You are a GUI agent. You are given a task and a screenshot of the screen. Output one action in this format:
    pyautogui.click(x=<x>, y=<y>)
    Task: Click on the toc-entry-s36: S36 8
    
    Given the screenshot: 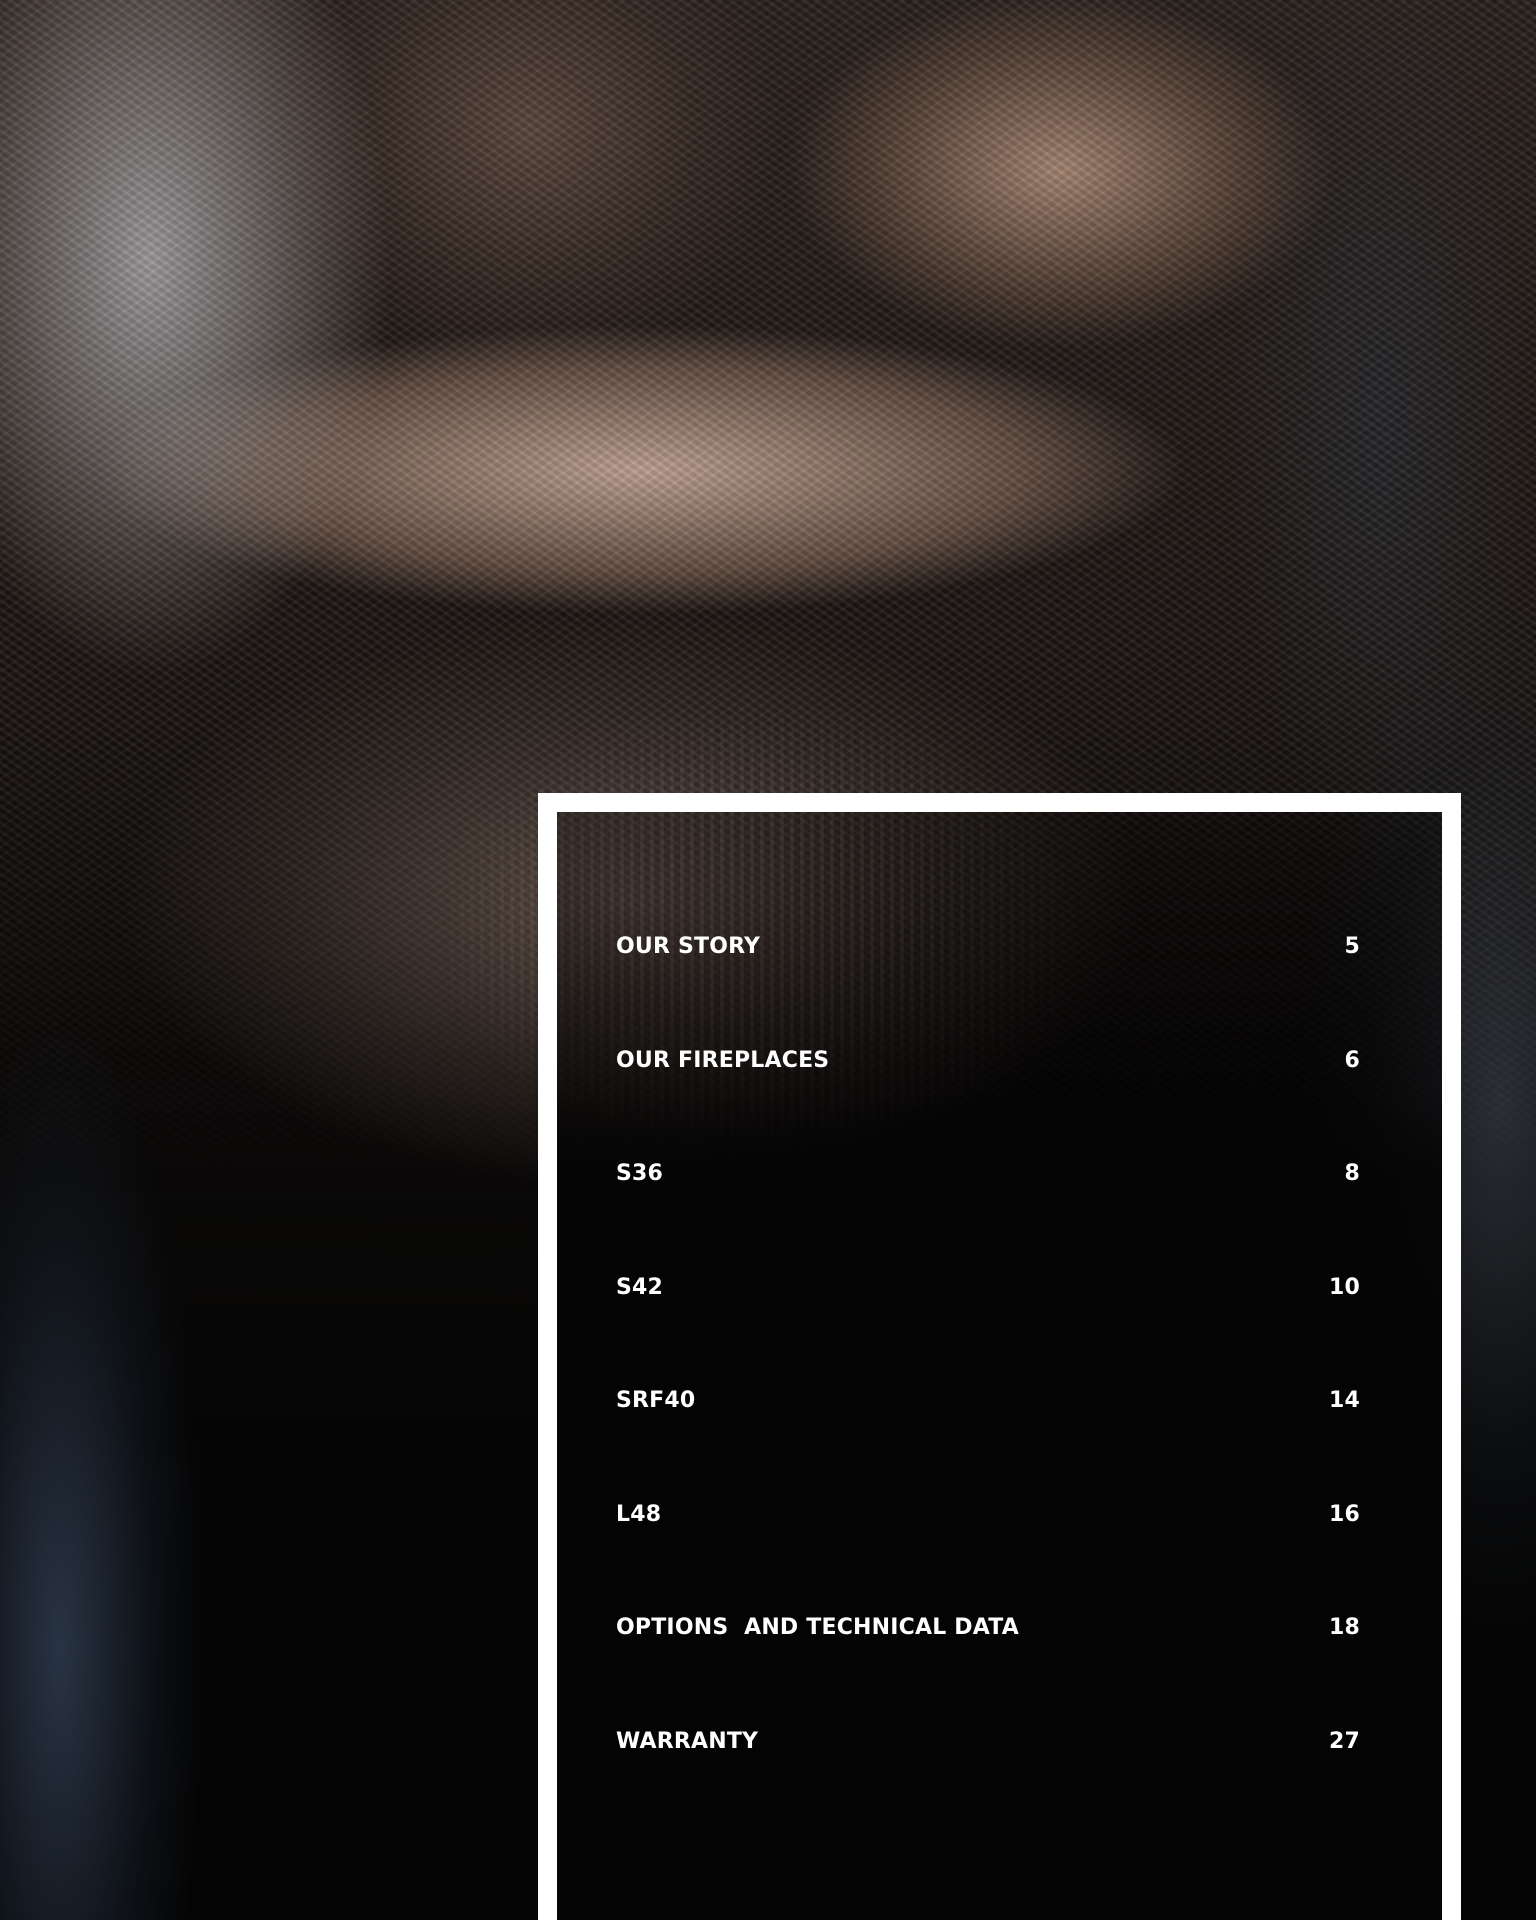 What is the action you would take?
    pyautogui.click(x=988, y=1174)
    